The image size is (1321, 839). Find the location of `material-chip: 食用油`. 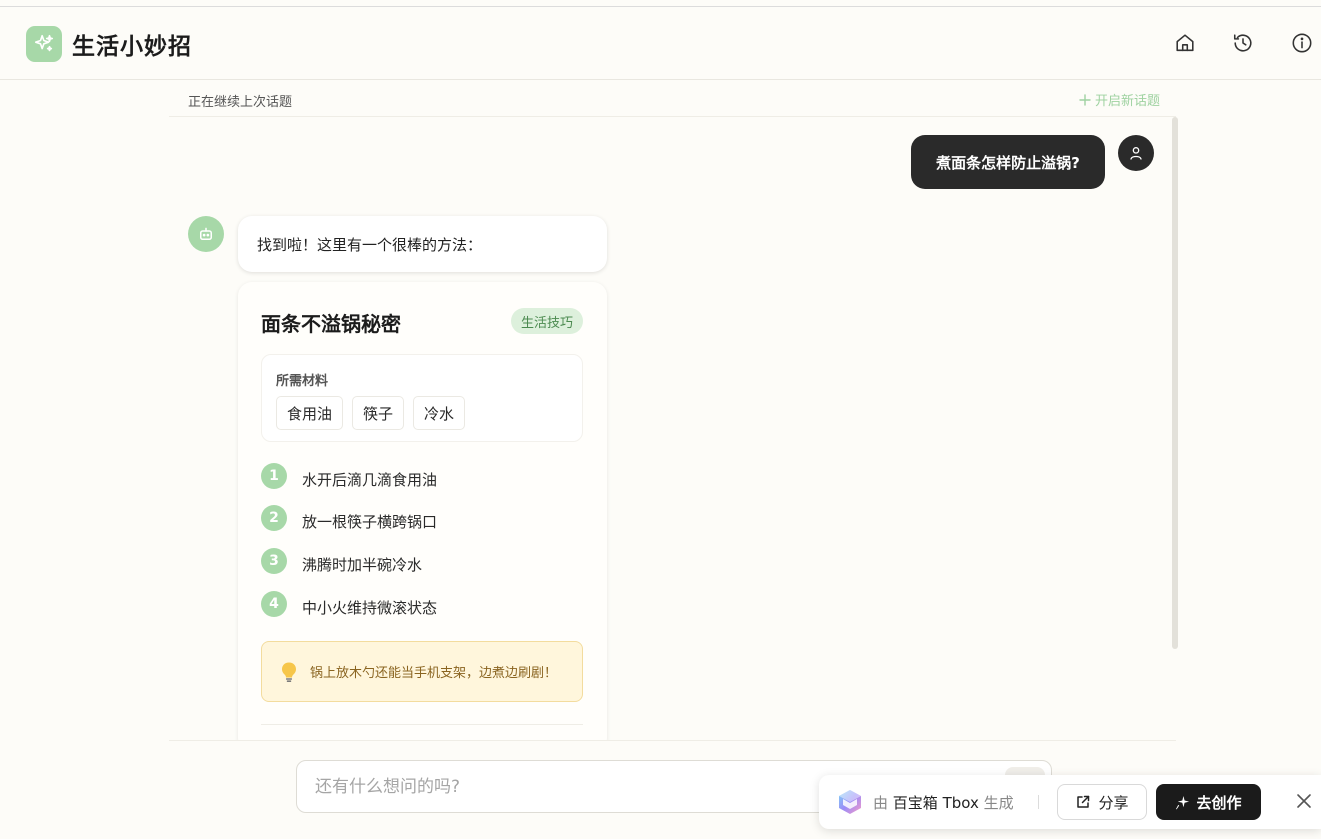

material-chip: 食用油 is located at coordinates (310, 413).